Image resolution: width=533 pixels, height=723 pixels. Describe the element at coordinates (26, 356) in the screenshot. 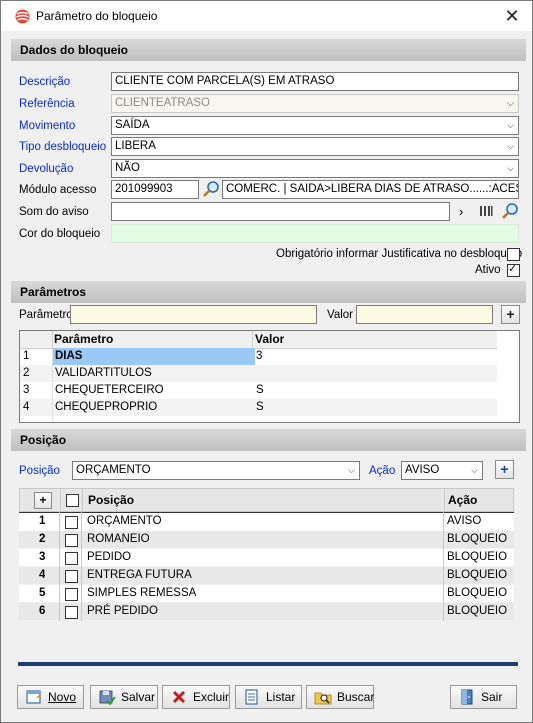

I see `row-number: 1` at that location.